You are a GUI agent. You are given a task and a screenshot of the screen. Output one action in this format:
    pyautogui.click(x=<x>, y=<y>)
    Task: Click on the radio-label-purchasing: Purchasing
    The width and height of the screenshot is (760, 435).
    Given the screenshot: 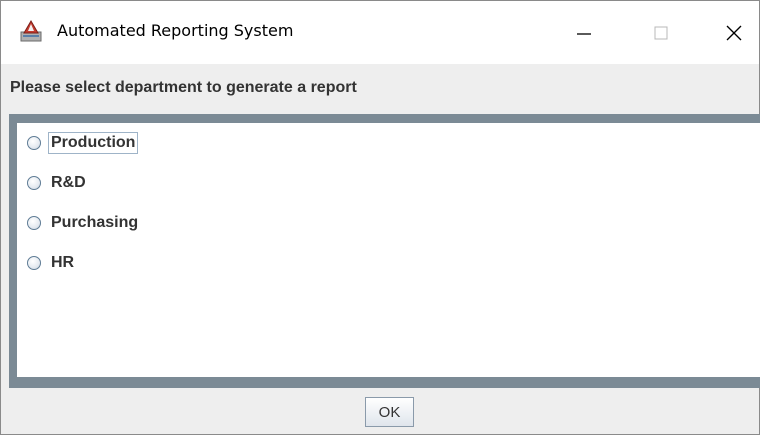 What is the action you would take?
    pyautogui.click(x=94, y=223)
    